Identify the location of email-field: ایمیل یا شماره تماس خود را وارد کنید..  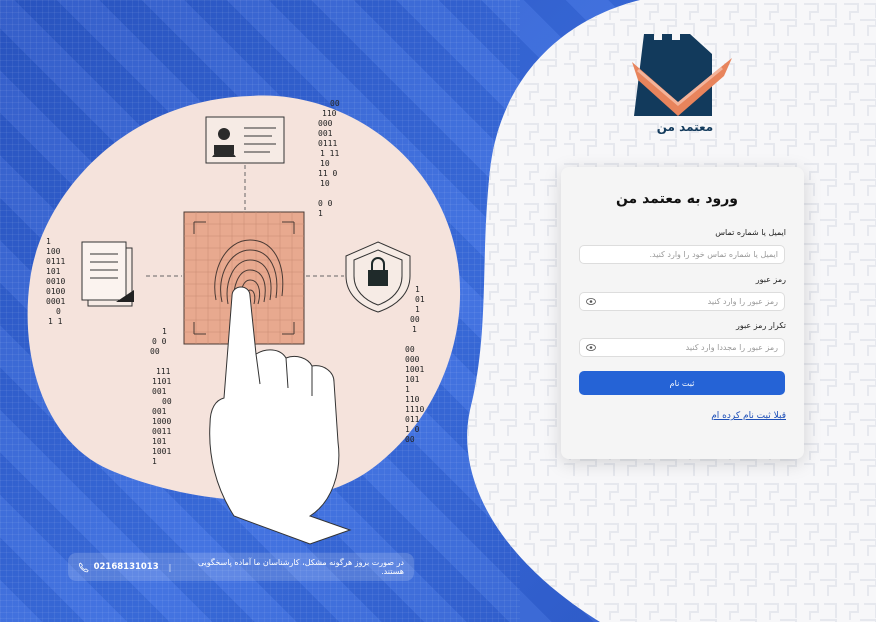
(682, 254).